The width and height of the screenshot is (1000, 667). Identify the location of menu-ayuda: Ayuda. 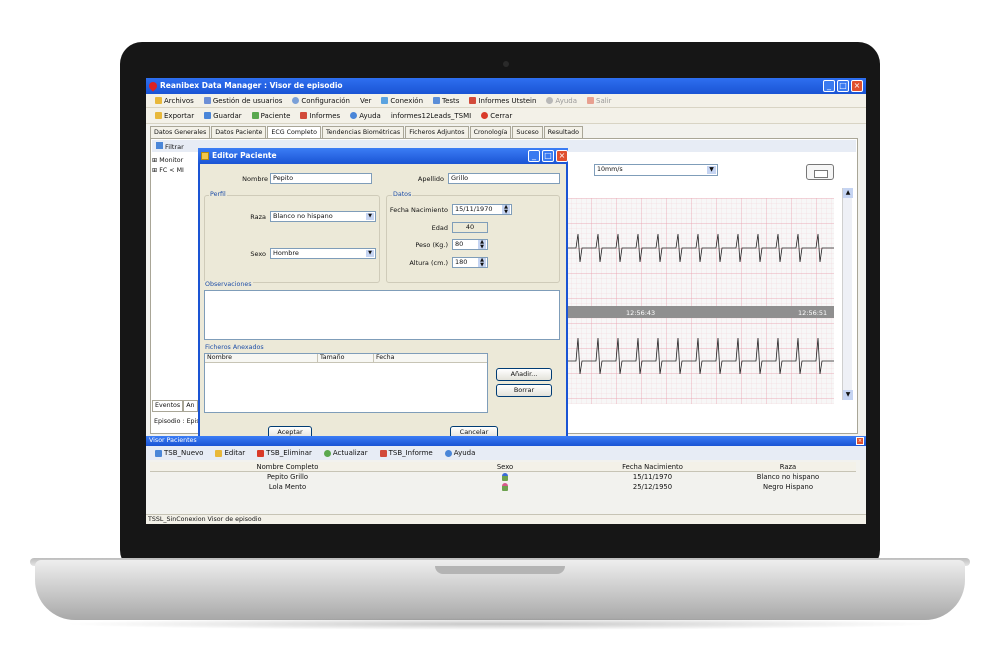
(561, 101).